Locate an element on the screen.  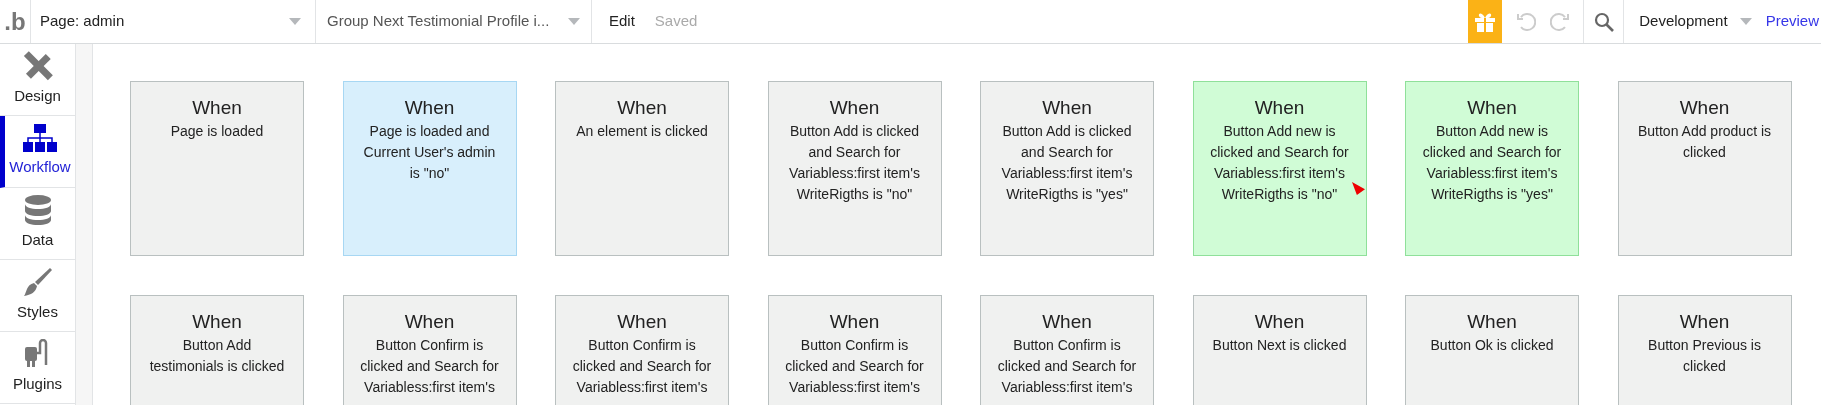
card-description: Button Add is clicked and Search for Variabless:first item's WriteRigths is "no" is located at coordinates (854, 163).